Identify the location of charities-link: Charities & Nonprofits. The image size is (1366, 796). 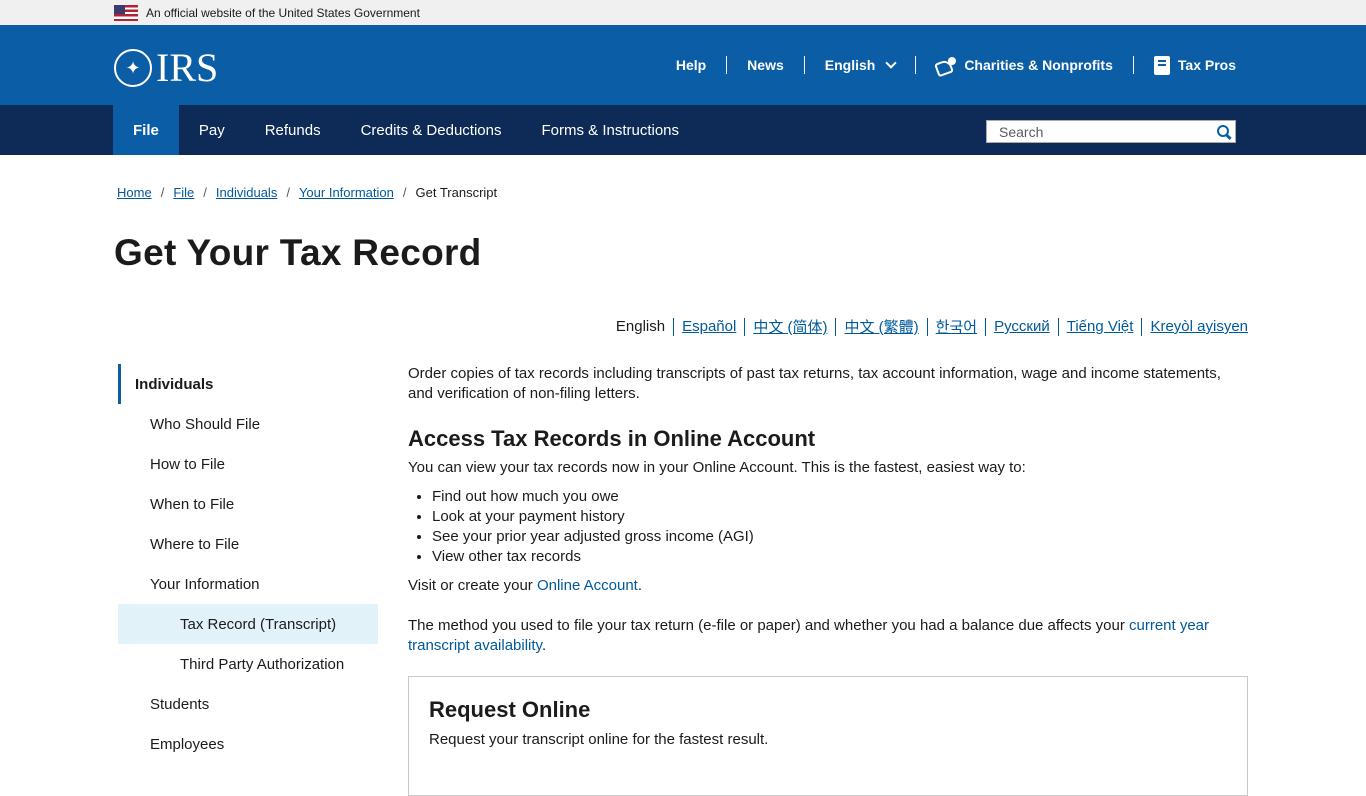
(1024, 65).